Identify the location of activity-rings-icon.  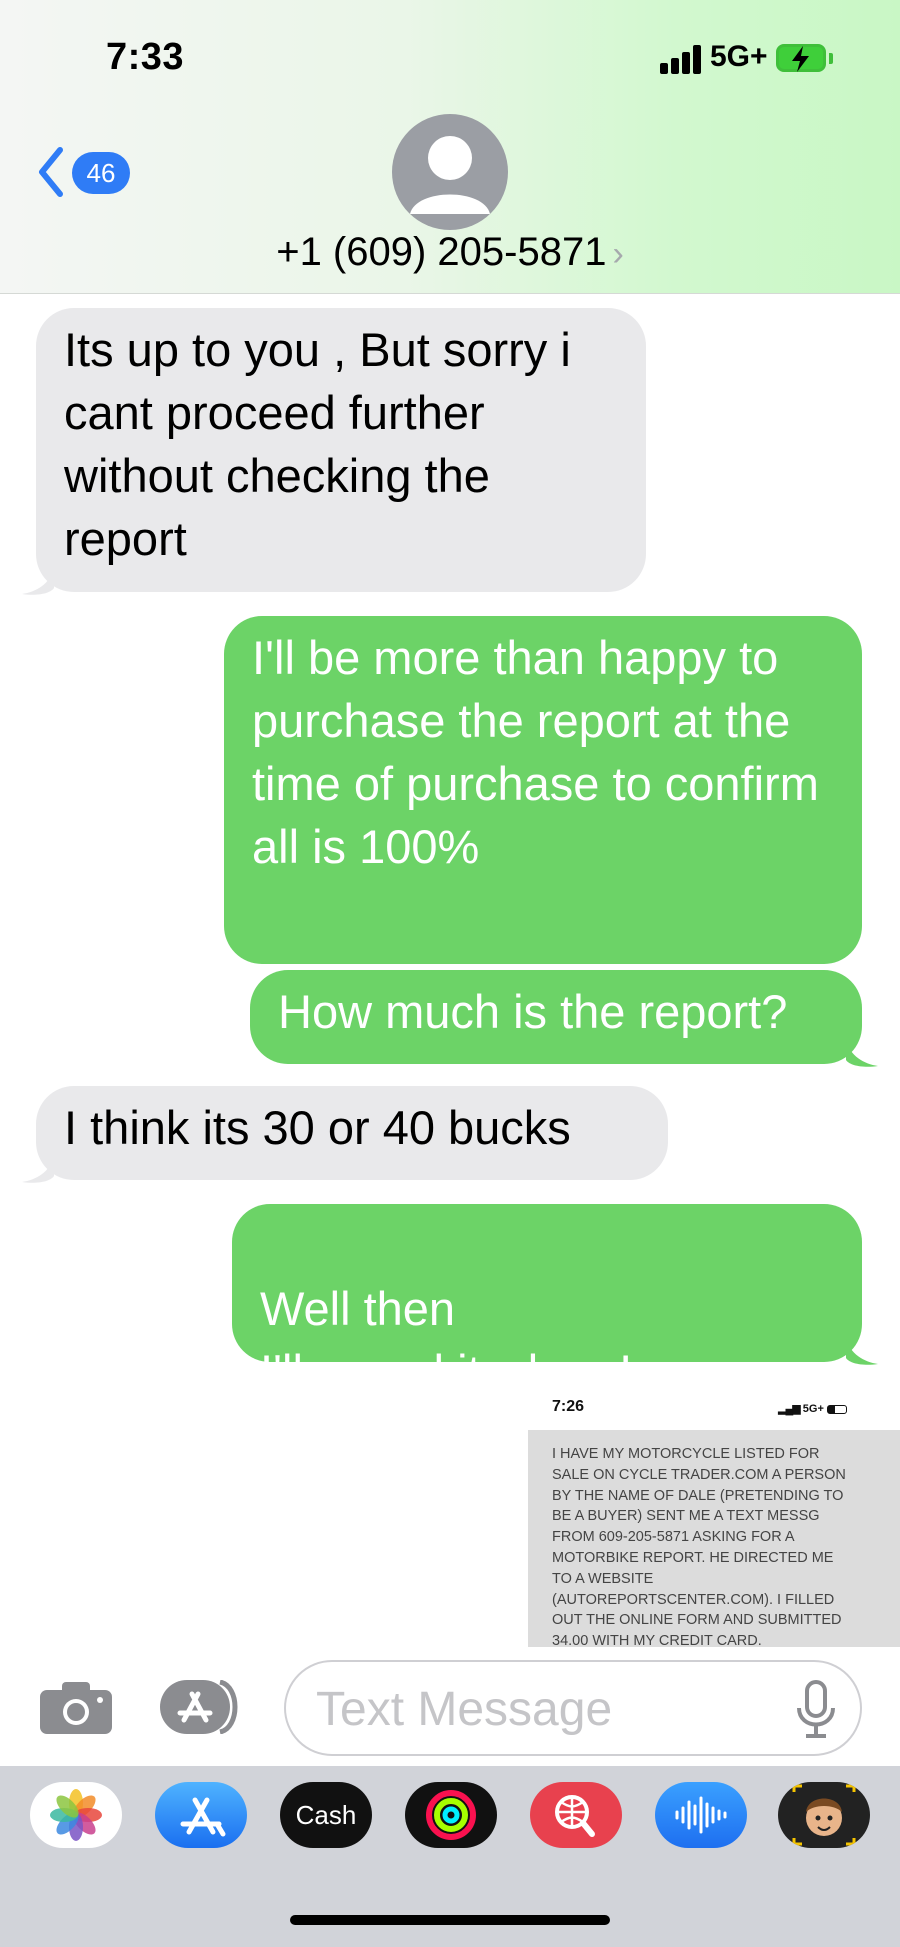
(451, 1815).